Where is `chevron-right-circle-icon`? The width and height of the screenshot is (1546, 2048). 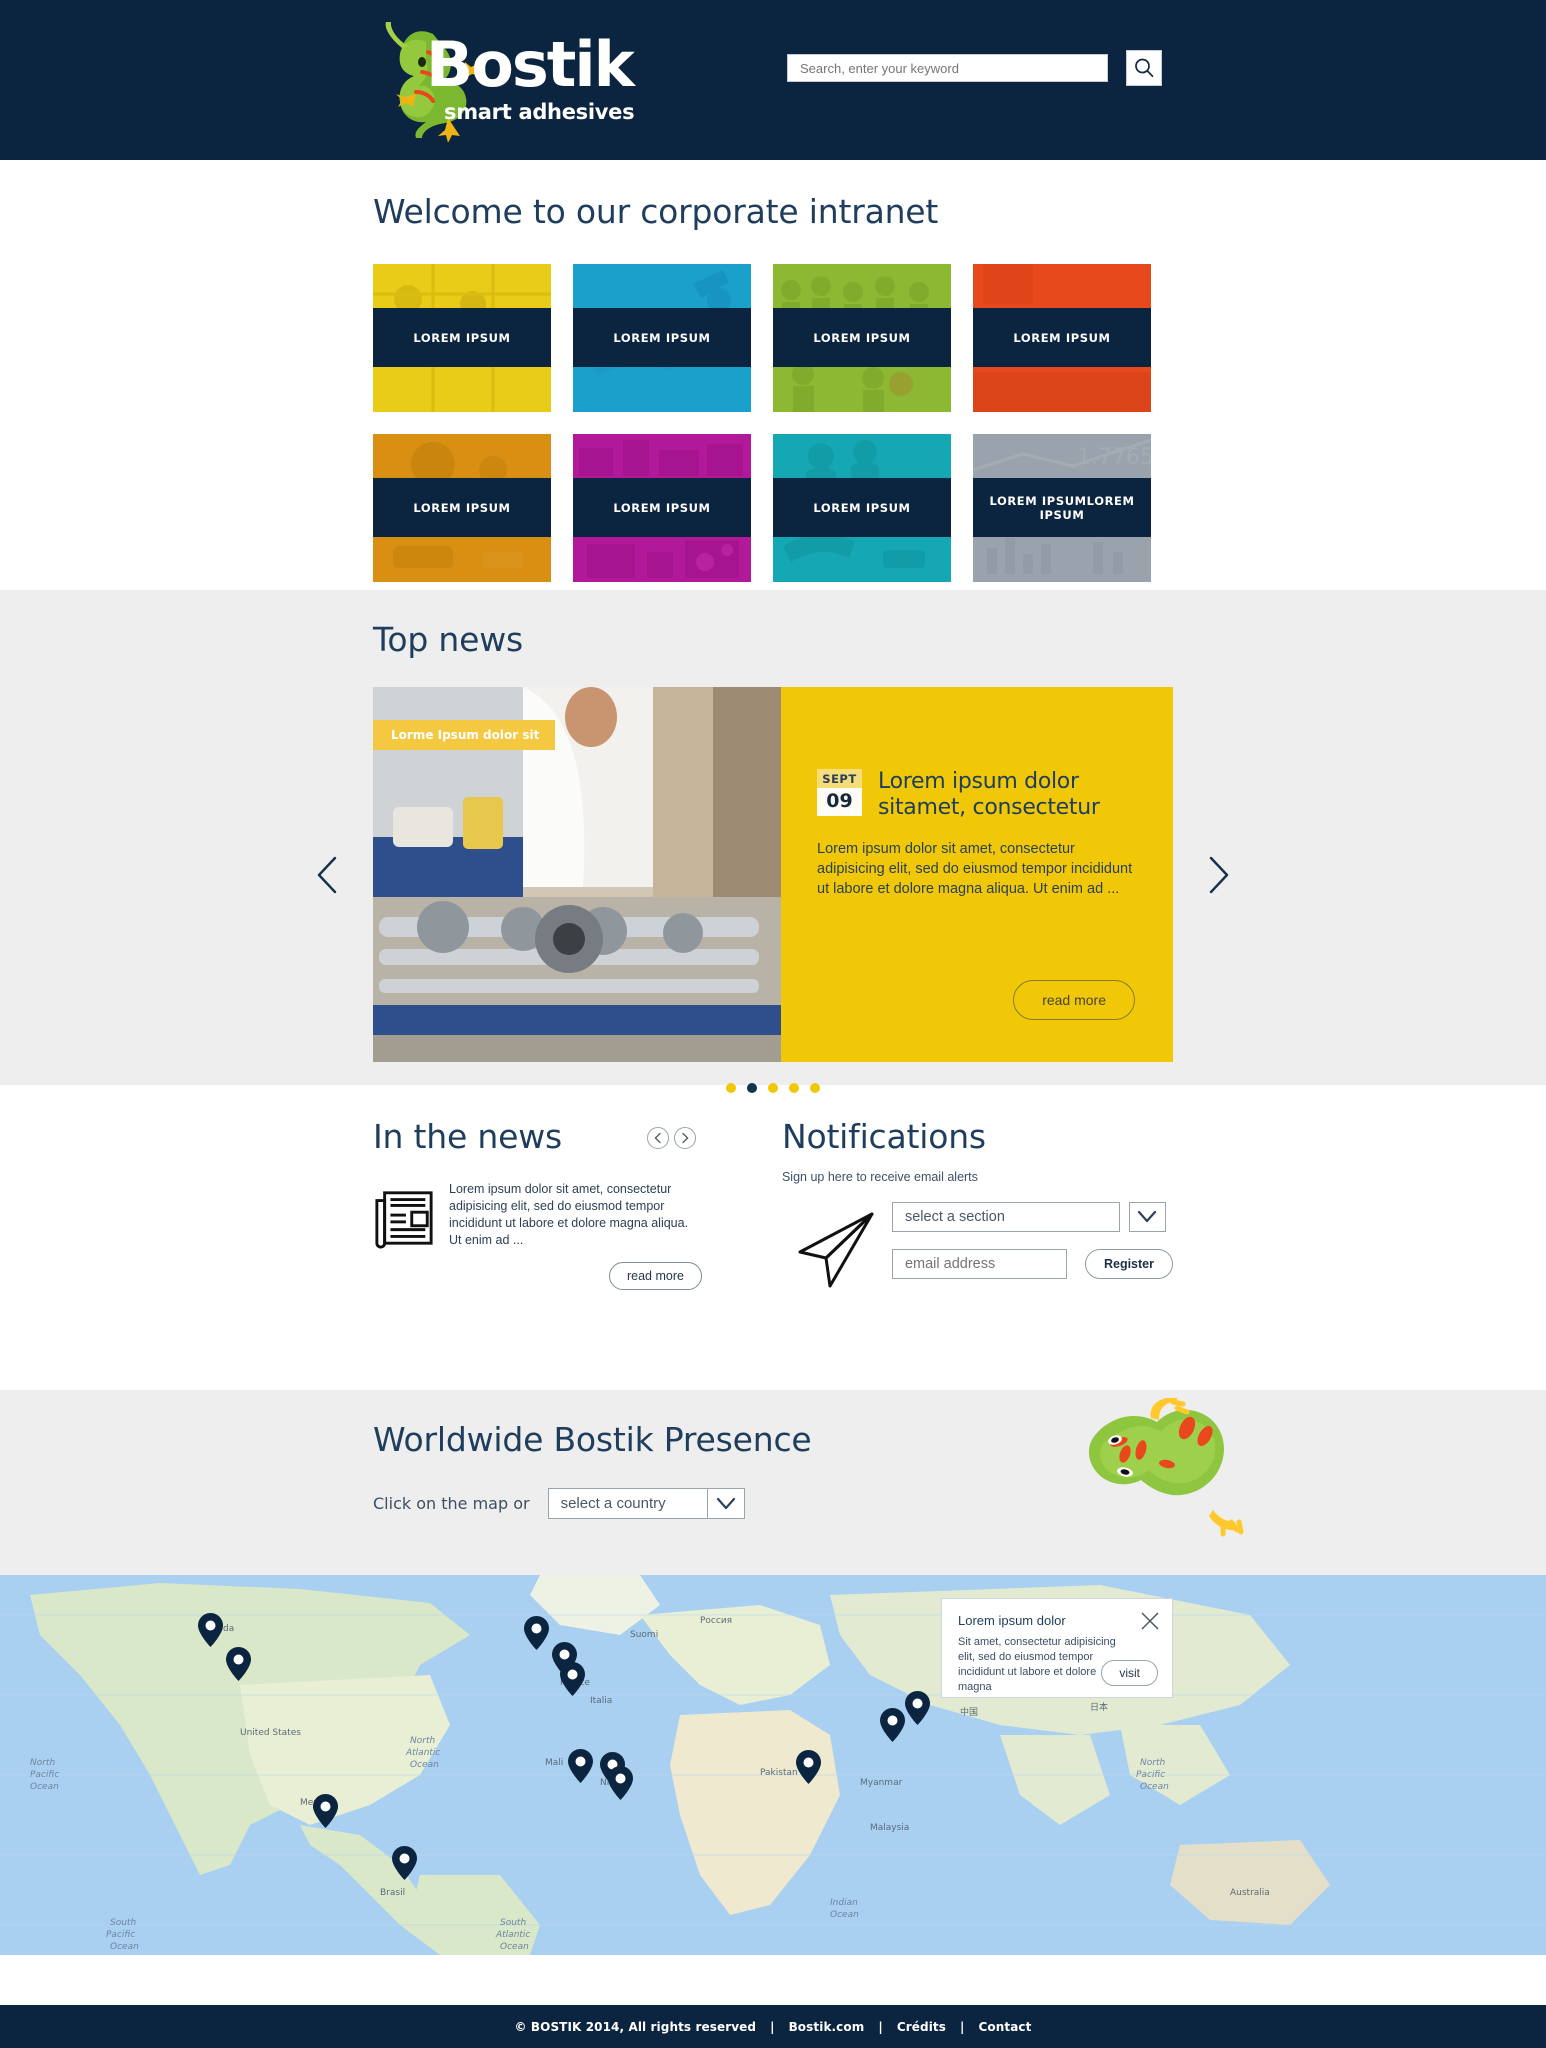
chevron-right-circle-icon is located at coordinates (685, 1138).